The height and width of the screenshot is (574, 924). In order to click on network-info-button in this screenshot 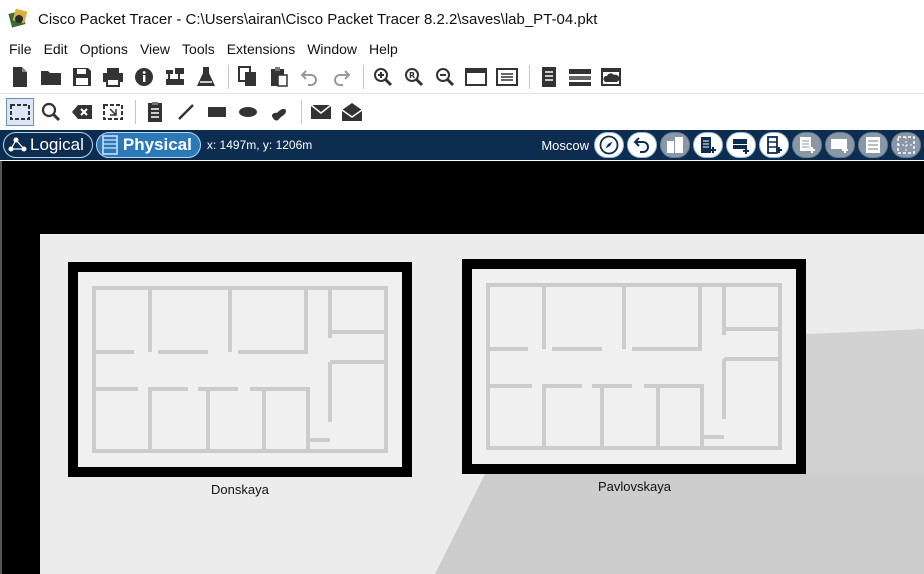, I will do `click(175, 77)`.